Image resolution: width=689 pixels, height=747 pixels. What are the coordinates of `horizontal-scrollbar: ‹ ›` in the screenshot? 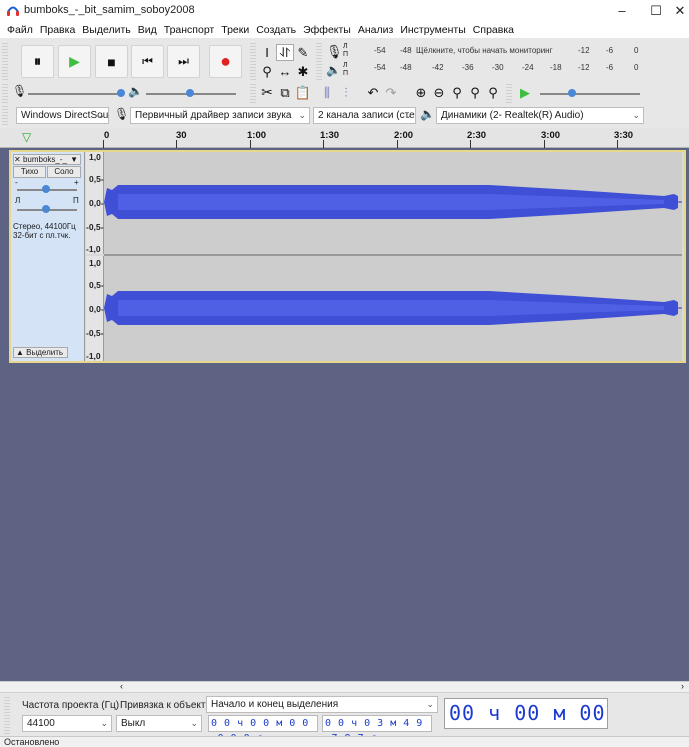 It's located at (344, 686).